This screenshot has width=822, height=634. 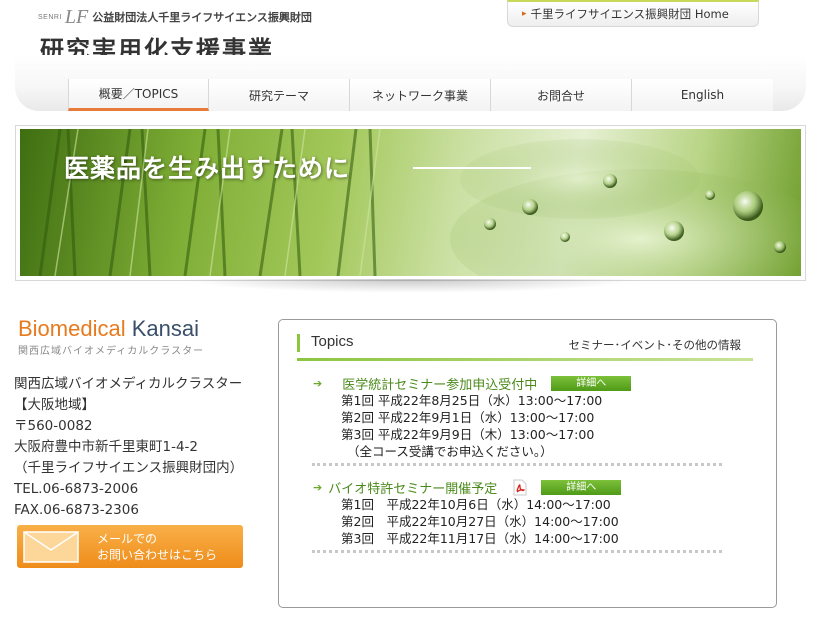 I want to click on address-line: 〒560-0082, so click(x=53, y=426).